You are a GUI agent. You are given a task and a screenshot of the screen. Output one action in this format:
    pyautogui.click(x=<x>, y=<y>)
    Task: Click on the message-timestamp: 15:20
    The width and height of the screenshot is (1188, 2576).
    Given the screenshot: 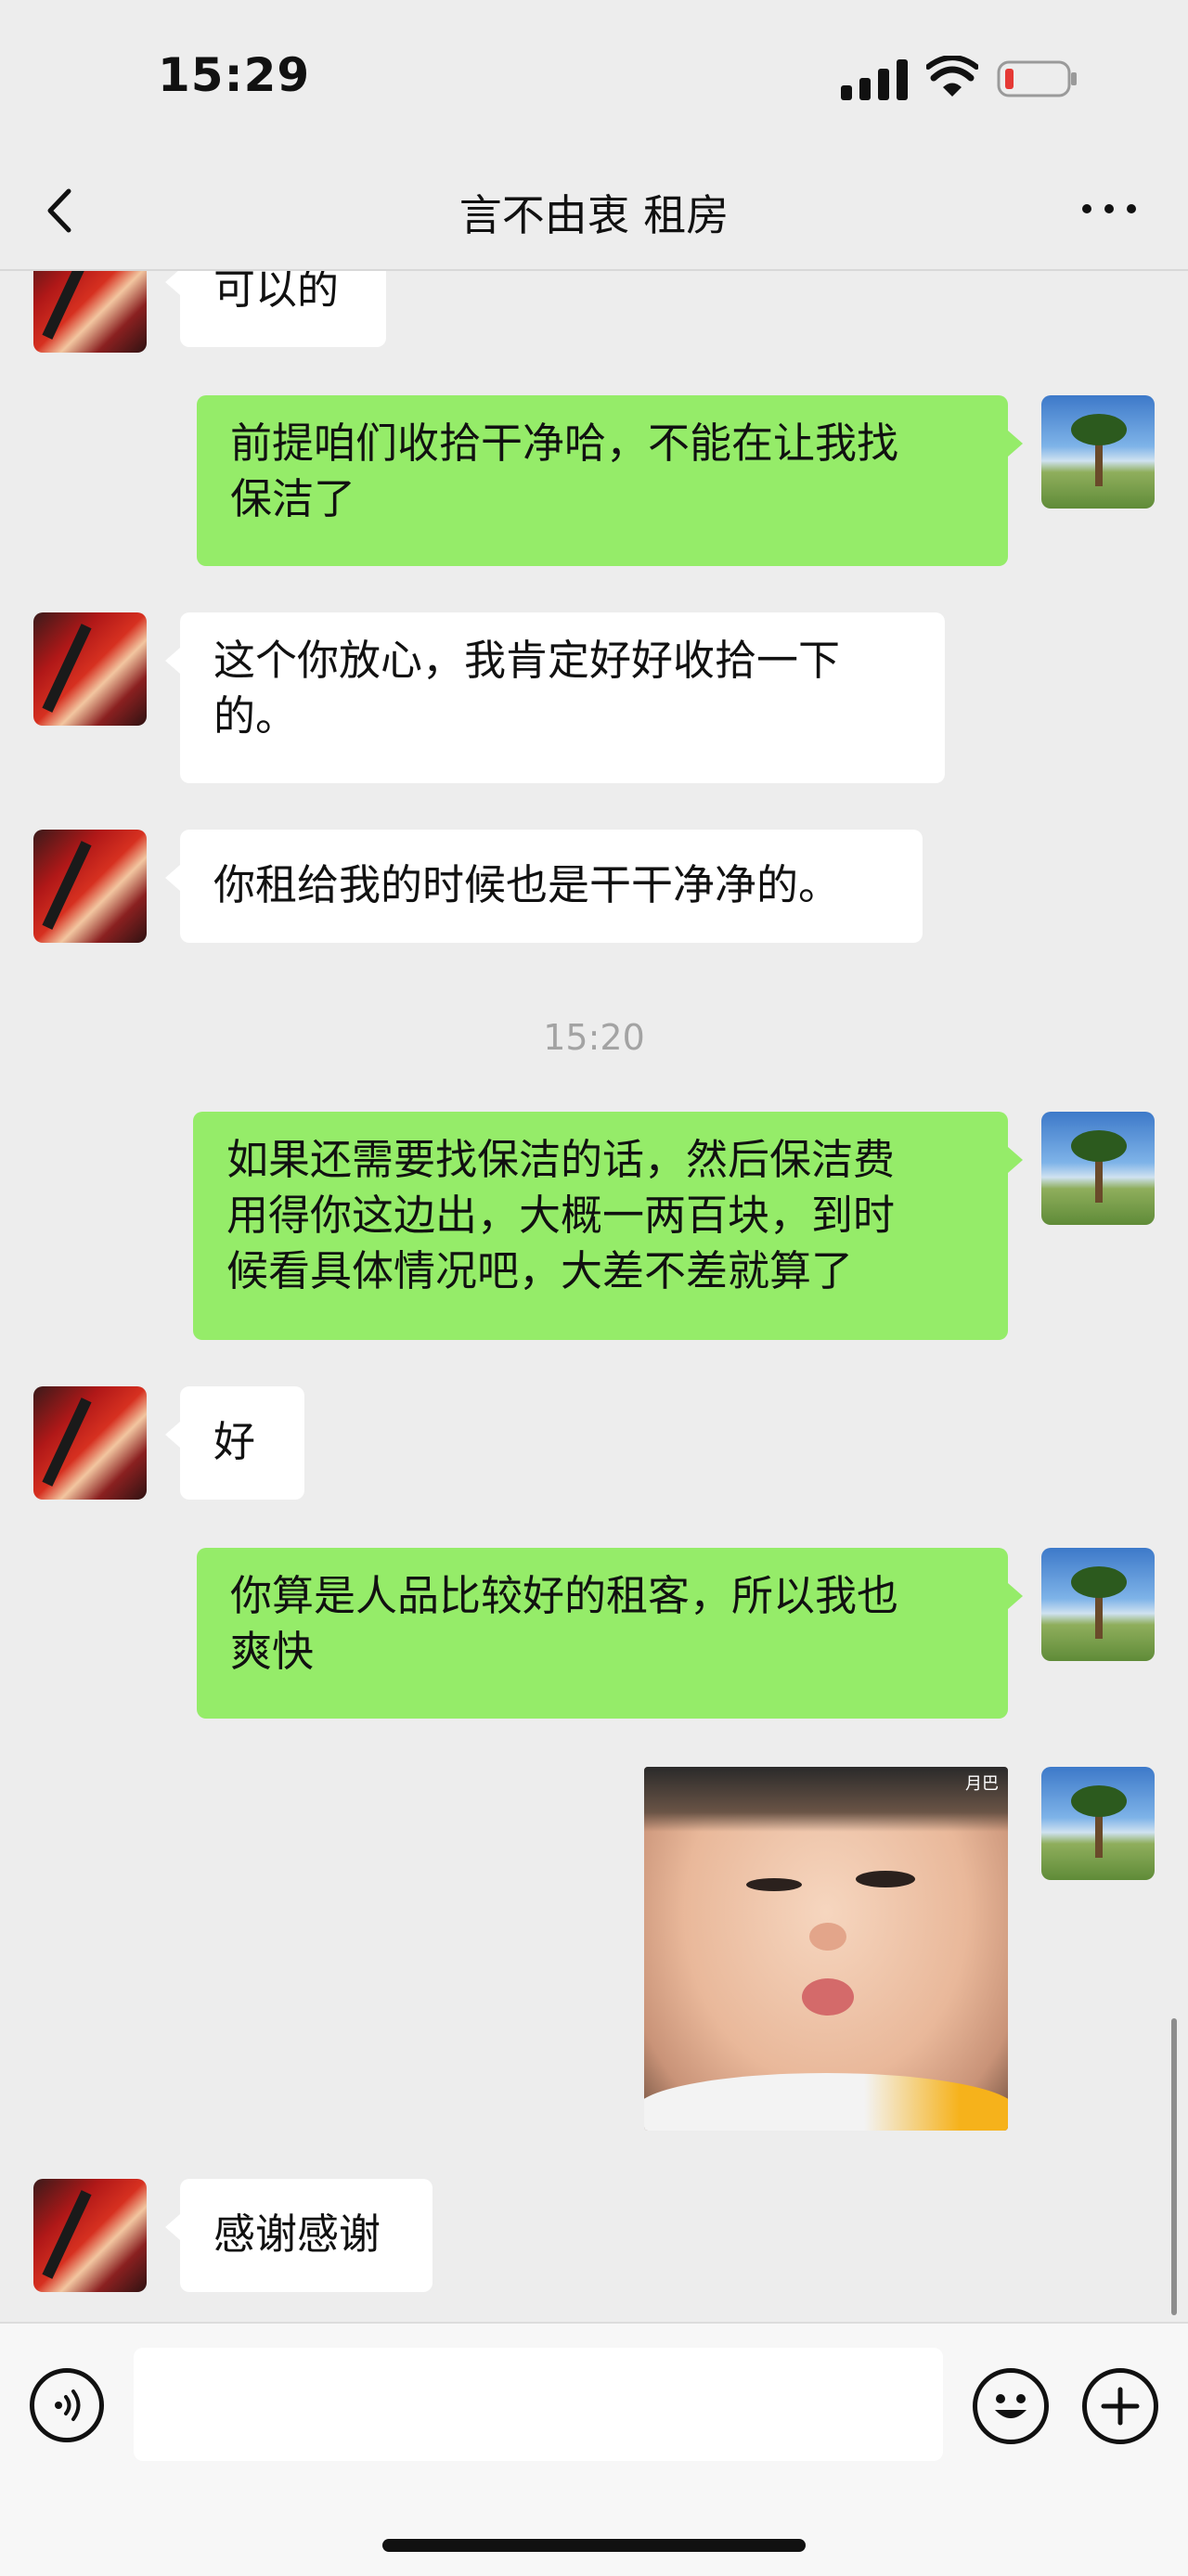 What is the action you would take?
    pyautogui.click(x=594, y=1037)
    